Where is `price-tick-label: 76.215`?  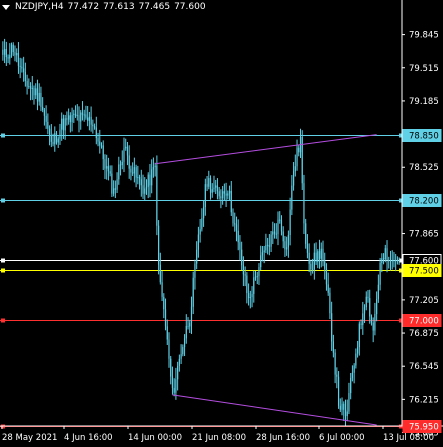 price-tick-label: 76.215 is located at coordinates (424, 400).